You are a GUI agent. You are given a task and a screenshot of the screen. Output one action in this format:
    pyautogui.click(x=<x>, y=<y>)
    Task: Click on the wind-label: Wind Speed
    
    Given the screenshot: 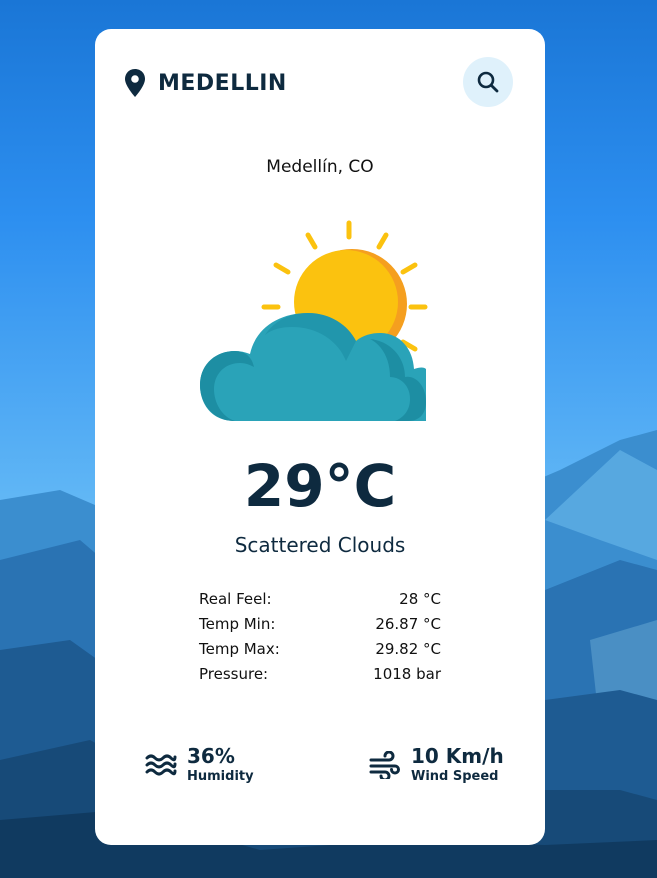 What is the action you would take?
    pyautogui.click(x=455, y=776)
    